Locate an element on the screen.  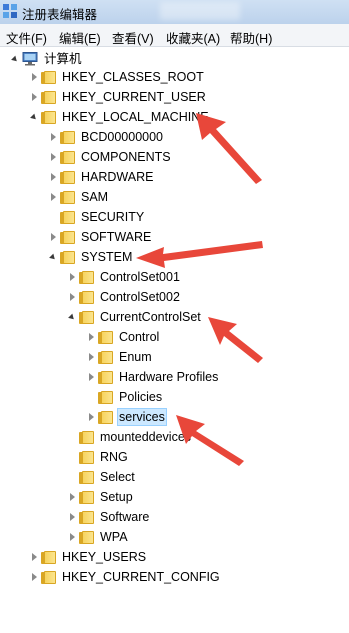
tree-node-hkey-users: HKEY_USERS is located at coordinates (88, 557).